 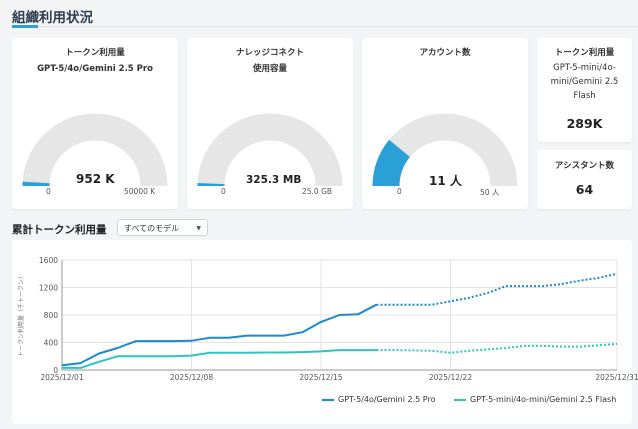 I want to click on legend-label: GPT-5/4o/Gemini 2.5 Pro, so click(x=387, y=399).